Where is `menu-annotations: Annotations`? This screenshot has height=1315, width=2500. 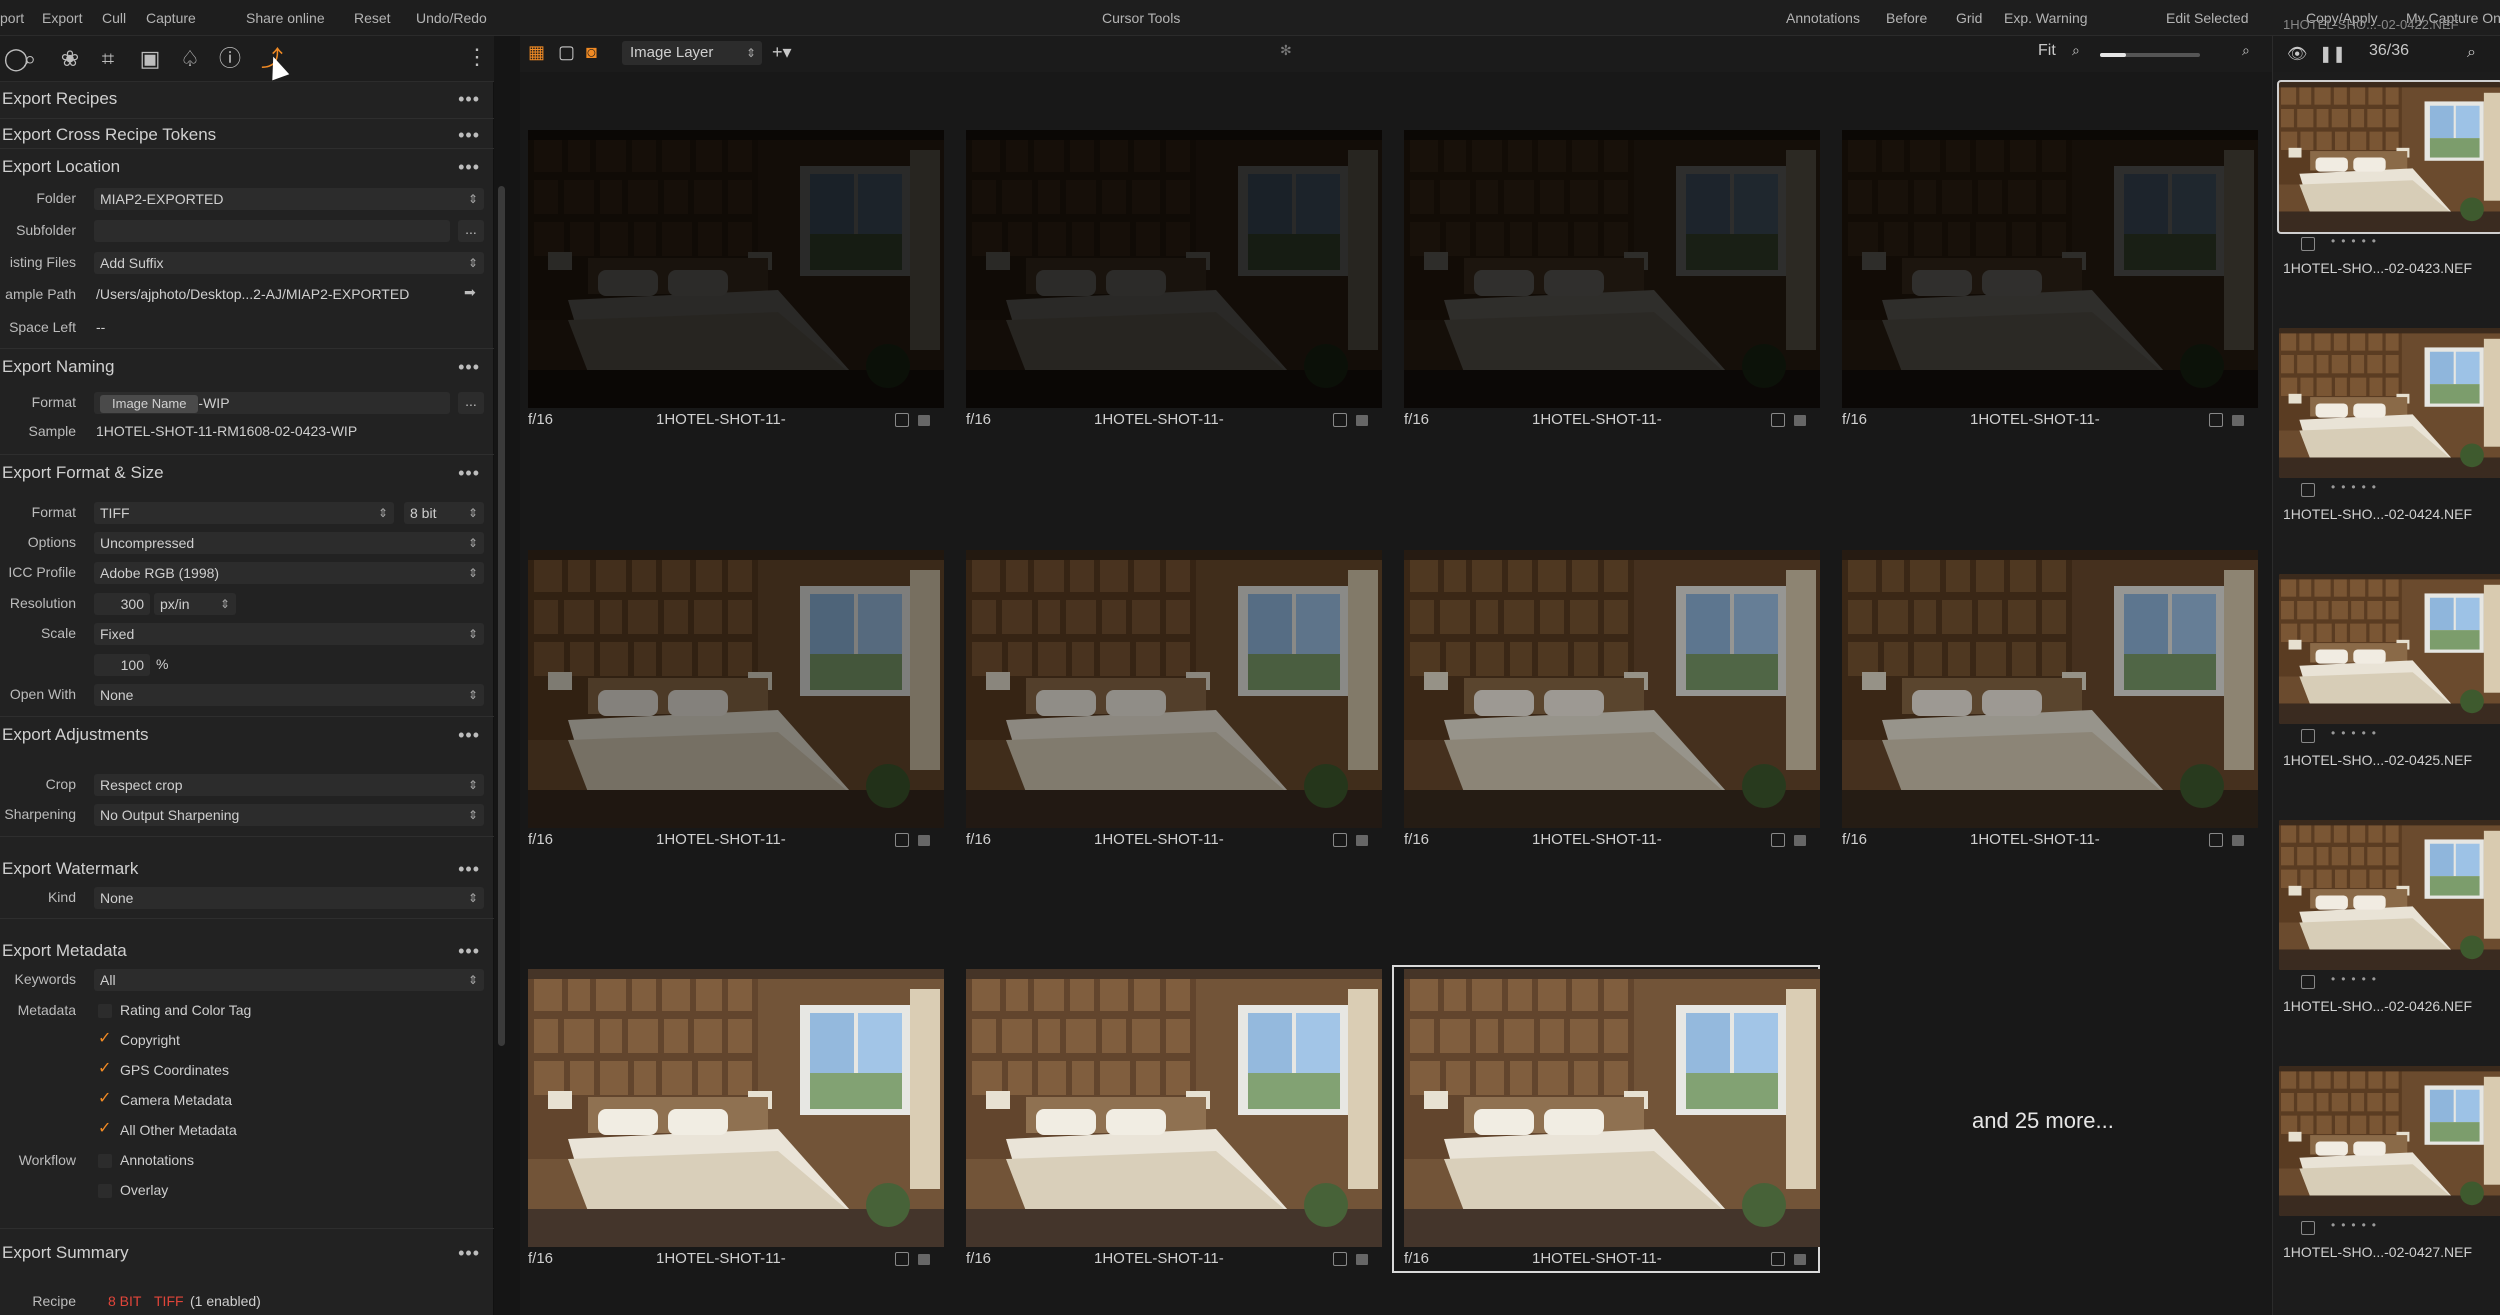 menu-annotations: Annotations is located at coordinates (1823, 18).